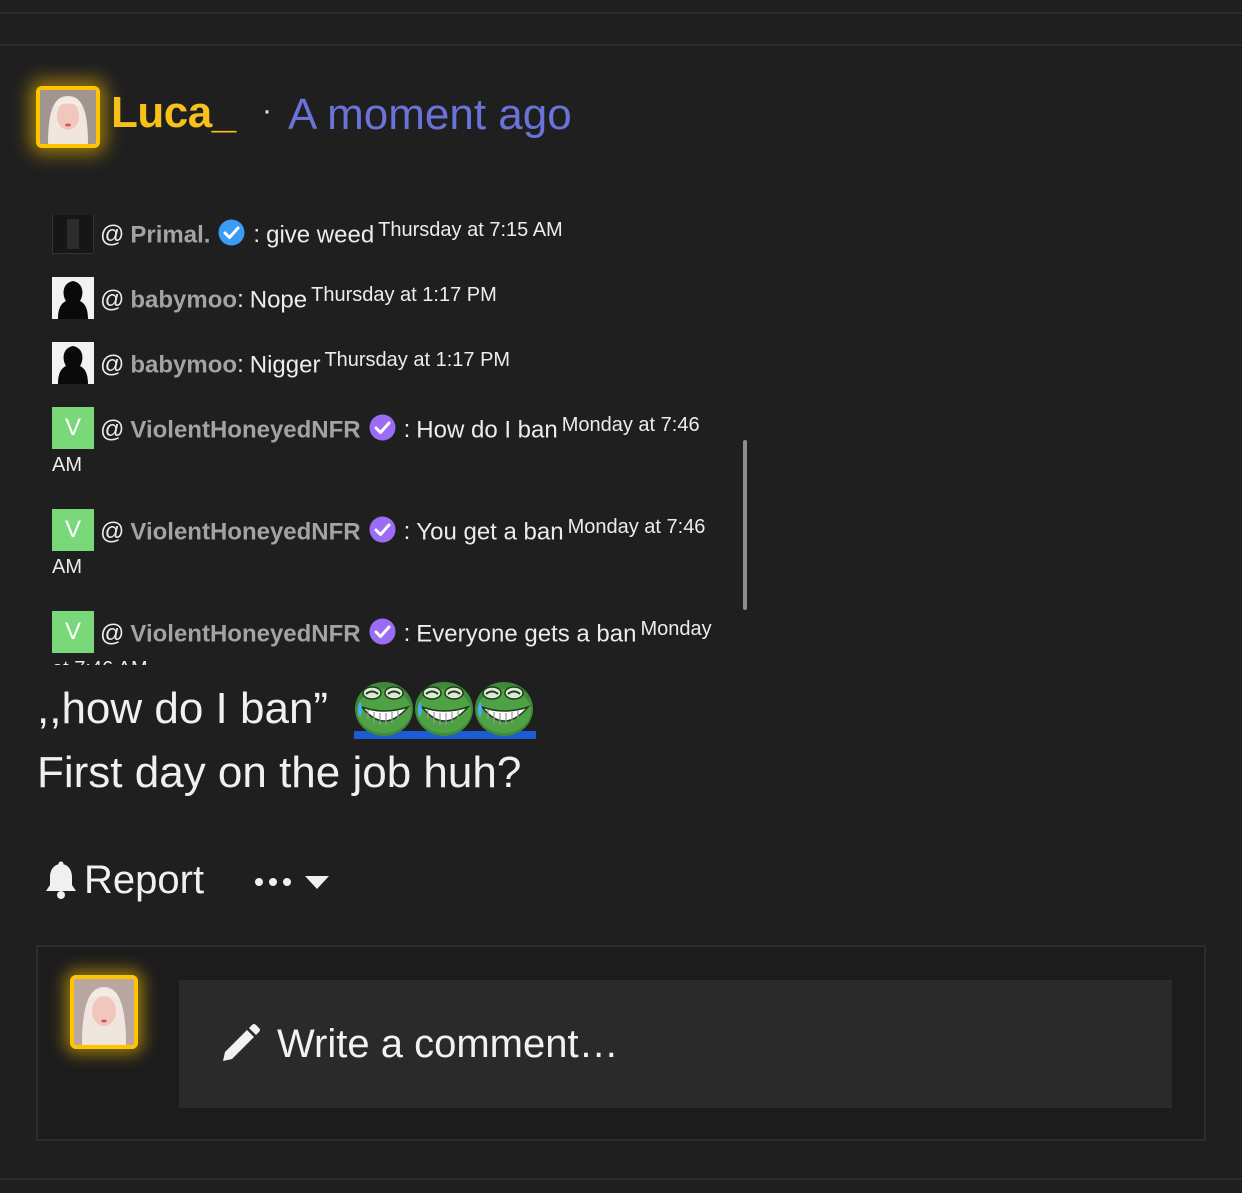  What do you see at coordinates (430, 115) in the screenshot?
I see `post-timestamp: A moment ago` at bounding box center [430, 115].